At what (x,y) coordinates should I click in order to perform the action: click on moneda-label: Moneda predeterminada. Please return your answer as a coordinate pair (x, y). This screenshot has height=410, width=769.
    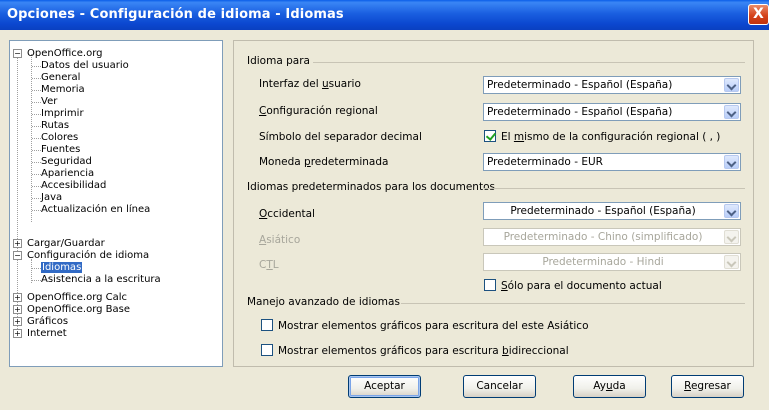
    Looking at the image, I should click on (324, 162).